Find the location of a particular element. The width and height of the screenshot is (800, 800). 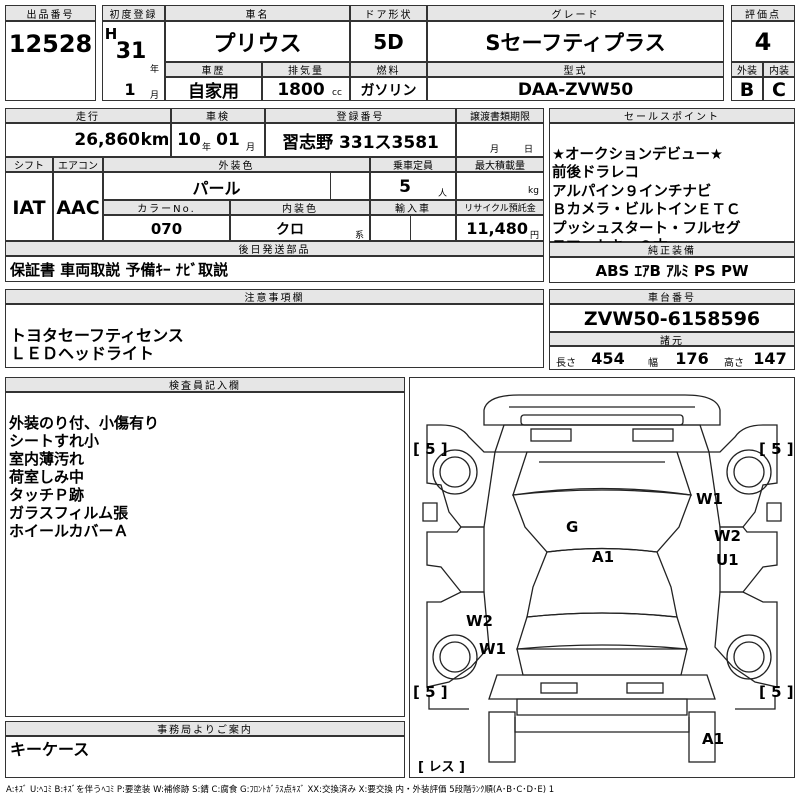

model-label: 型式 is located at coordinates (575, 69).